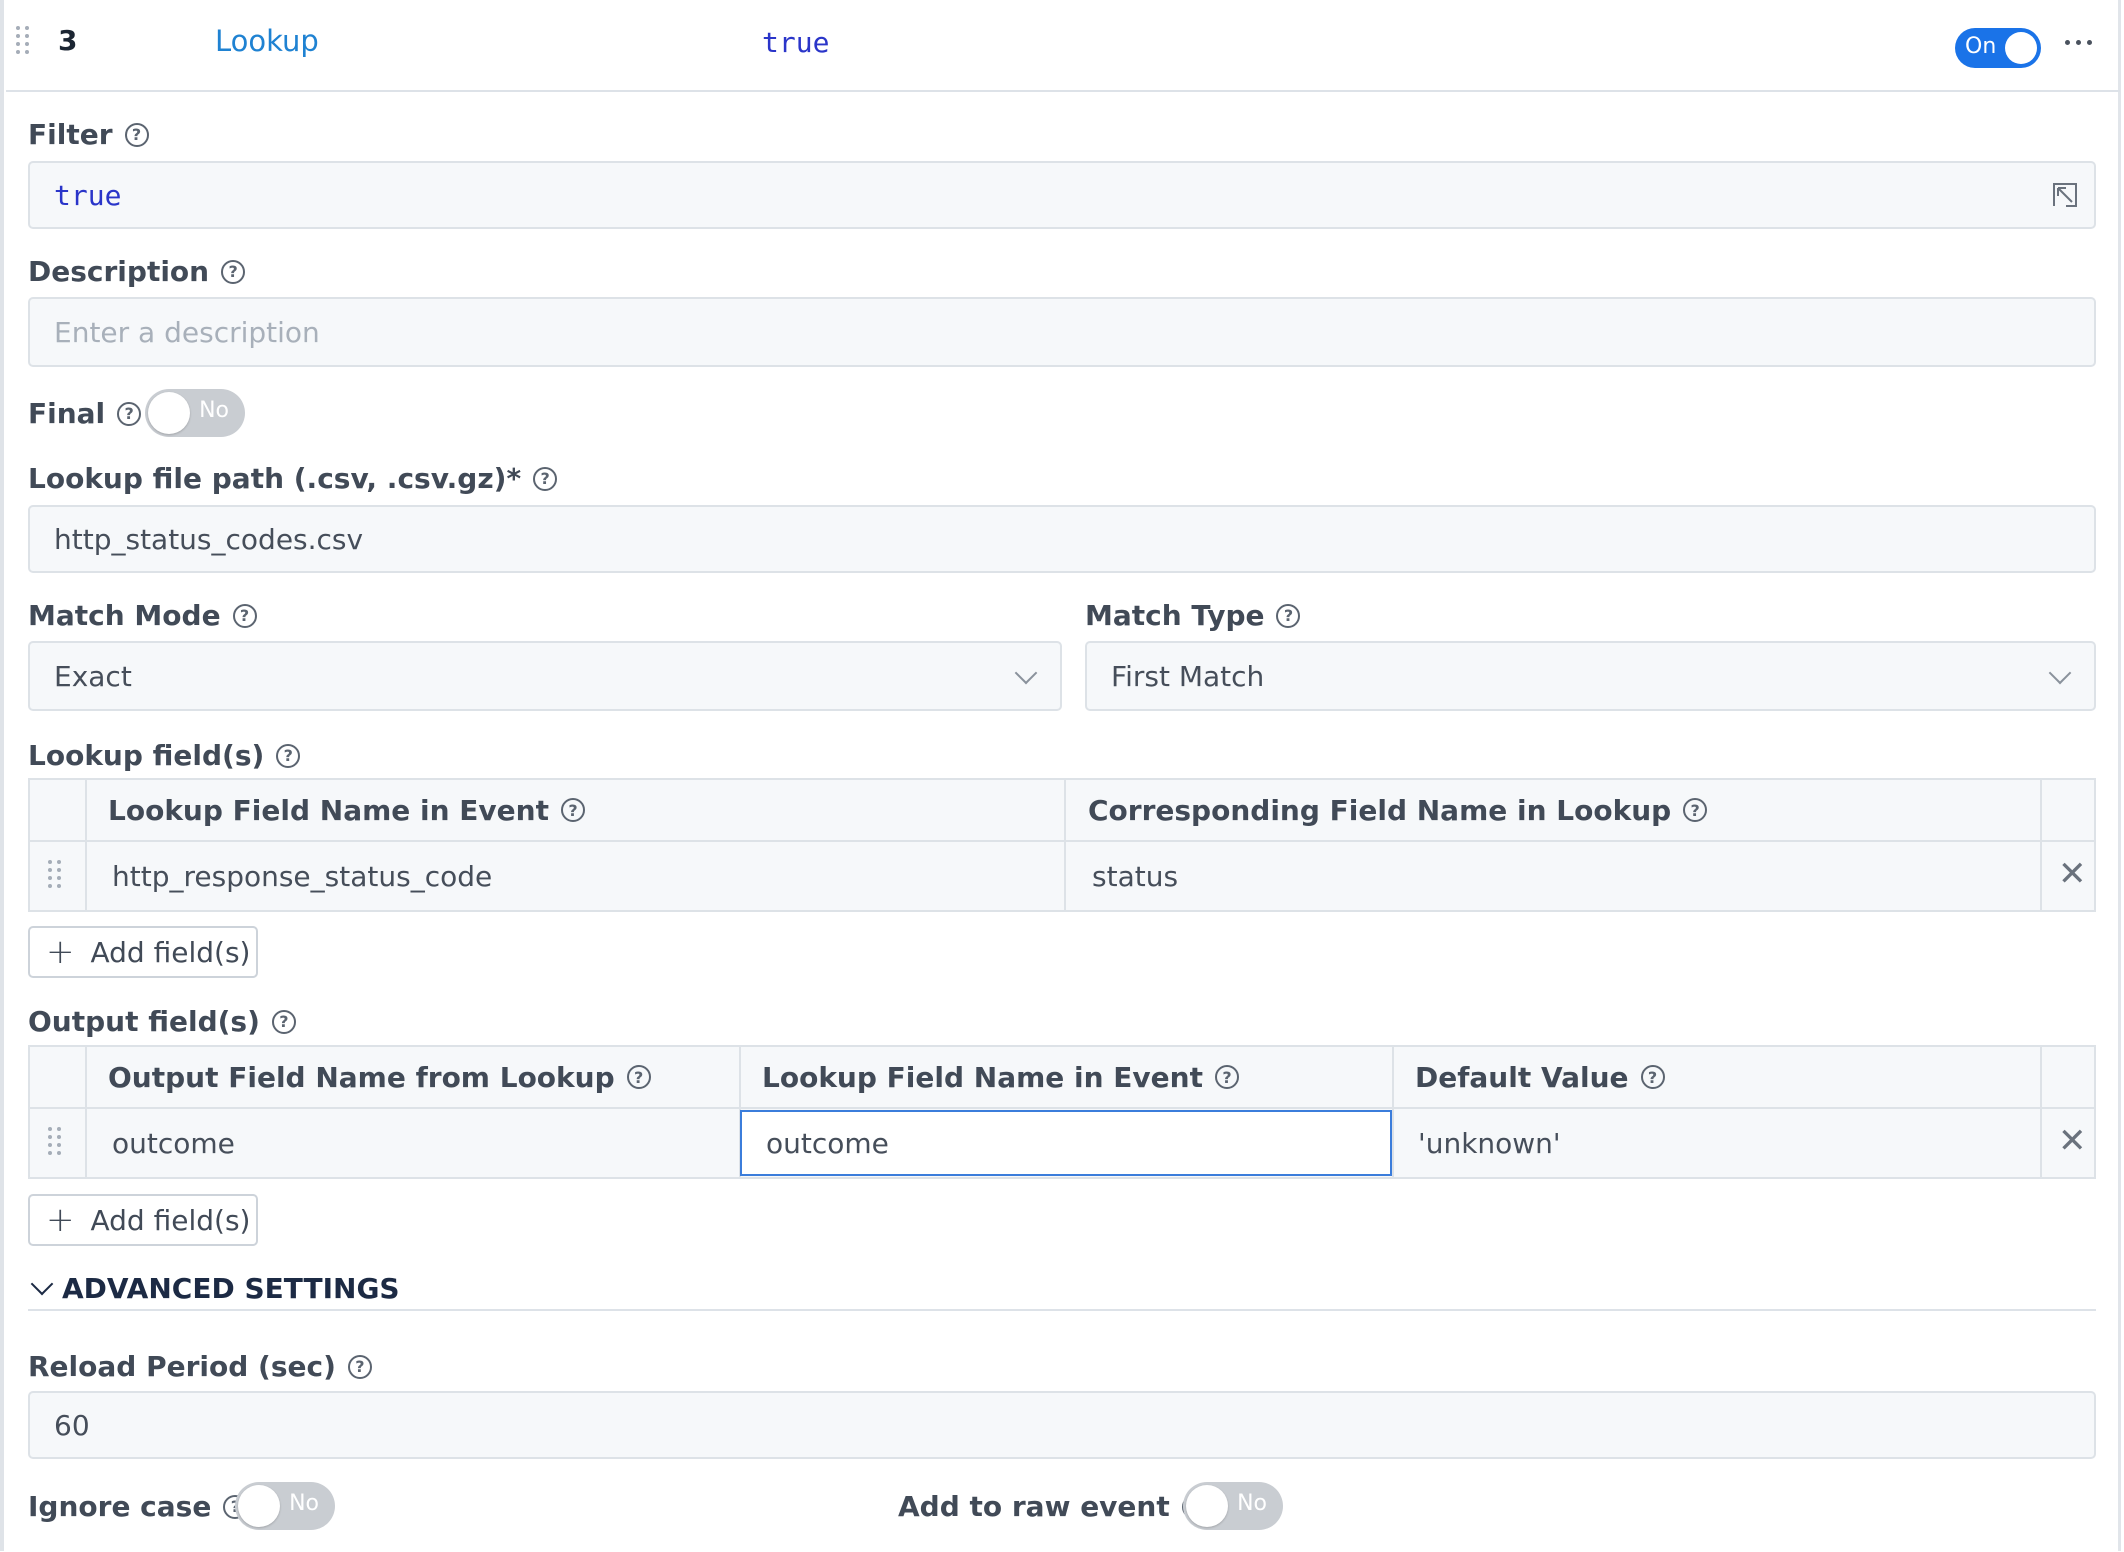 The height and width of the screenshot is (1552, 2124). What do you see at coordinates (1188, 676) in the screenshot?
I see `match-type-value: First Match` at bounding box center [1188, 676].